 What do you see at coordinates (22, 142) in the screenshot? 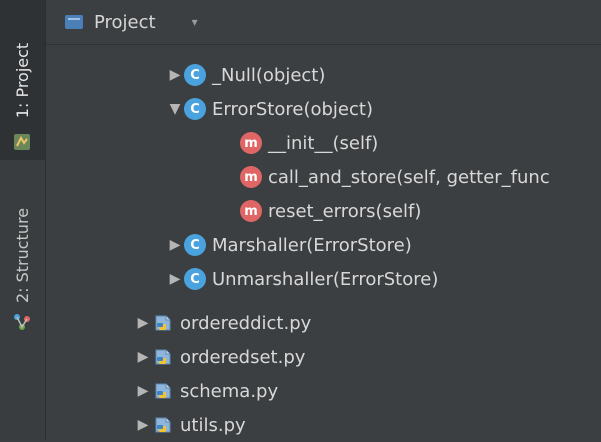
I see `project-icon` at bounding box center [22, 142].